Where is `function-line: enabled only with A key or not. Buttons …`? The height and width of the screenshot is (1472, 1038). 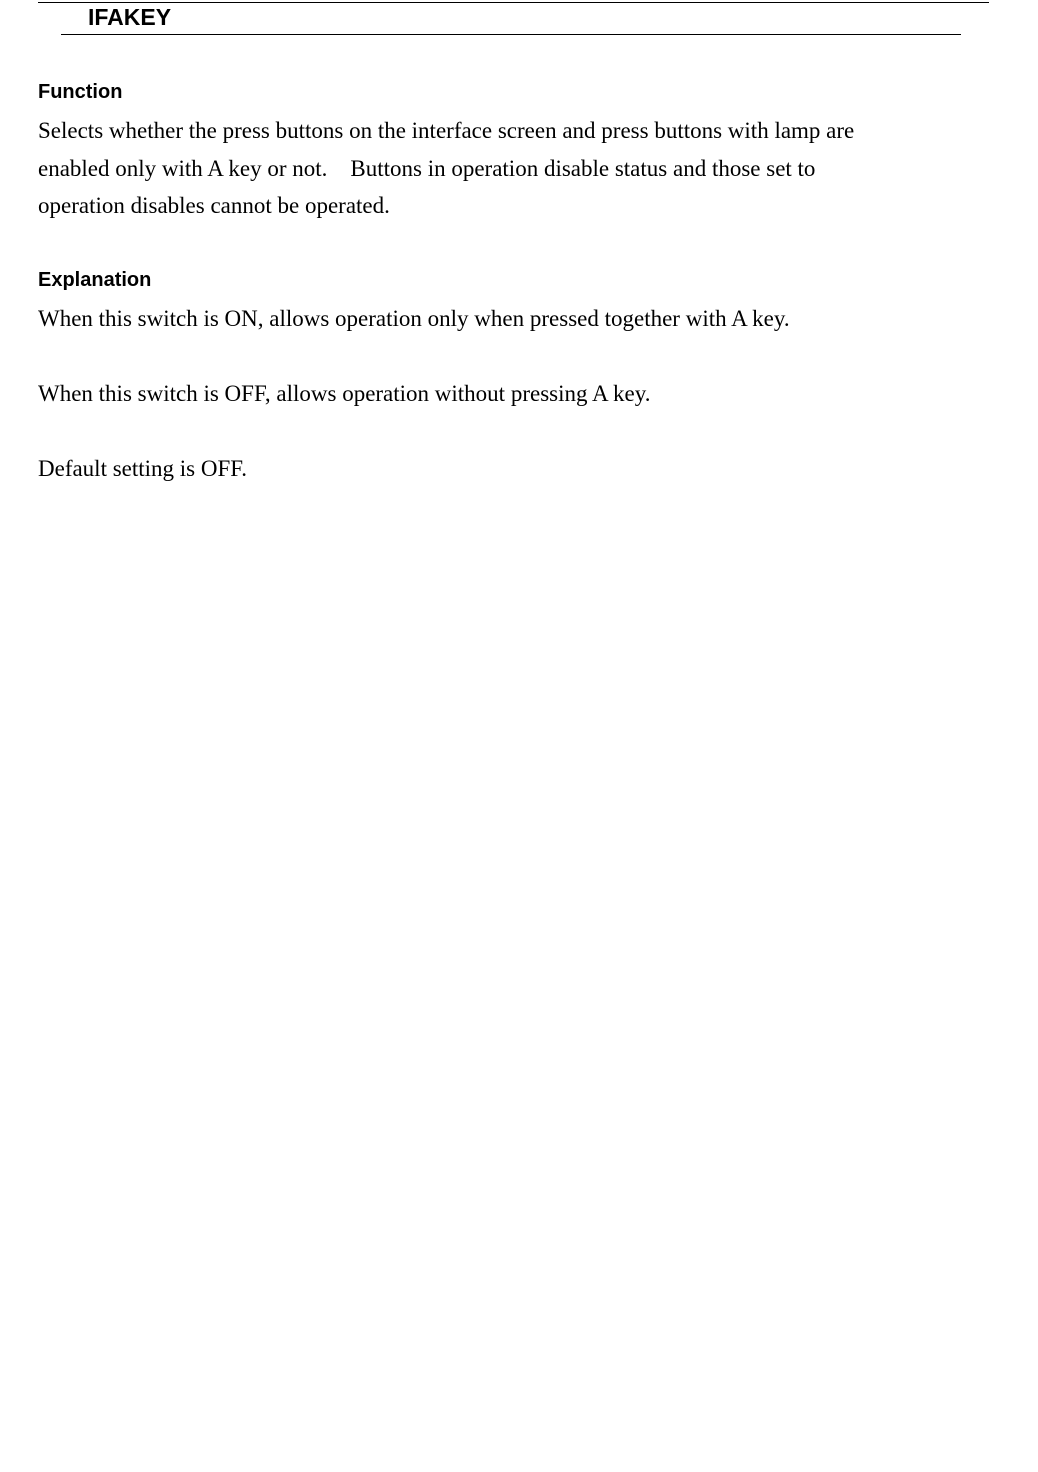
function-line: enabled only with A key or not. Buttons … is located at coordinates (427, 168).